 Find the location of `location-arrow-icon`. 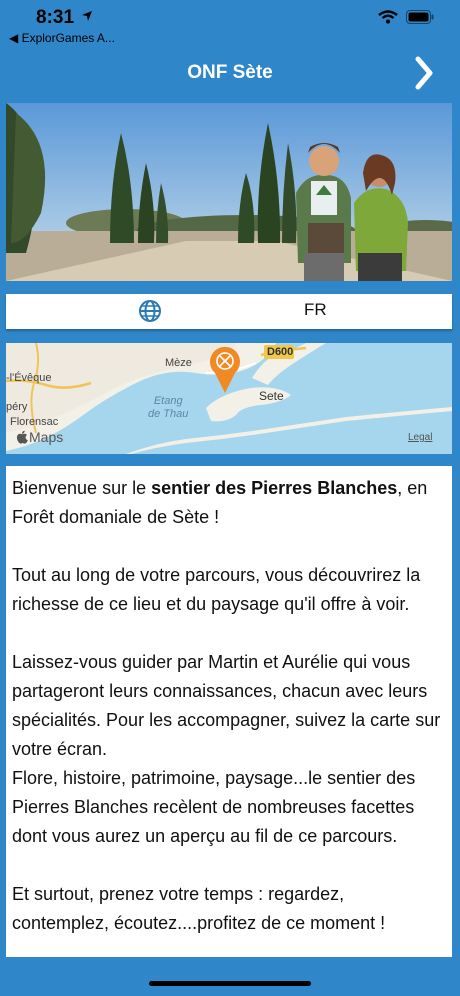

location-arrow-icon is located at coordinates (87, 16).